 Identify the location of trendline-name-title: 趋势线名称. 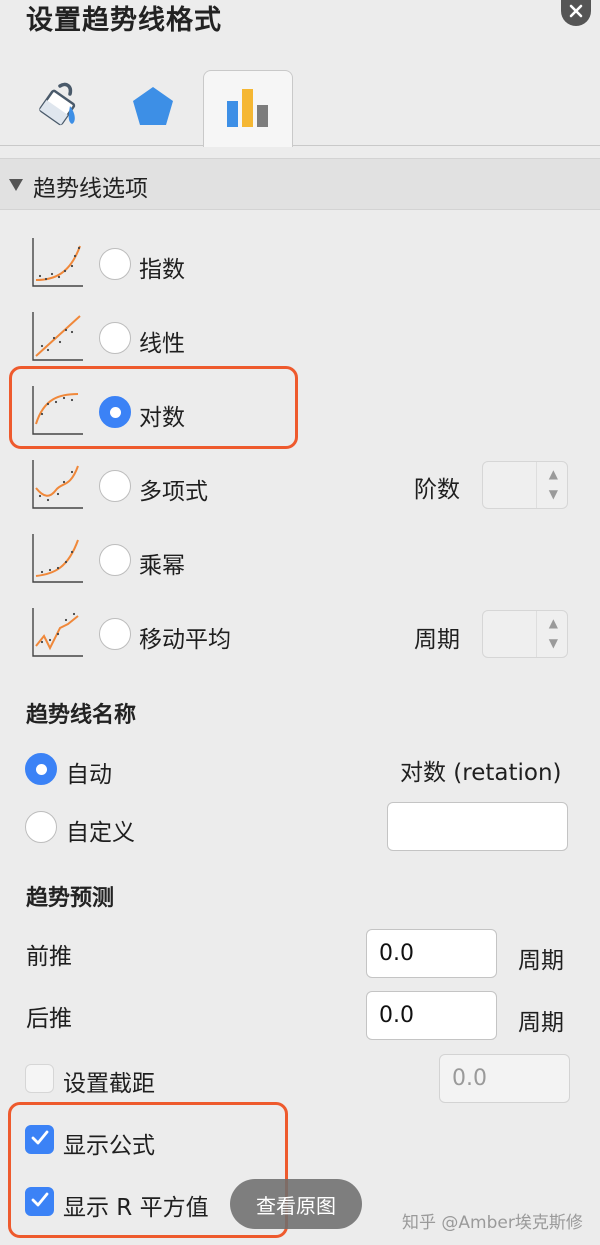
(81, 715).